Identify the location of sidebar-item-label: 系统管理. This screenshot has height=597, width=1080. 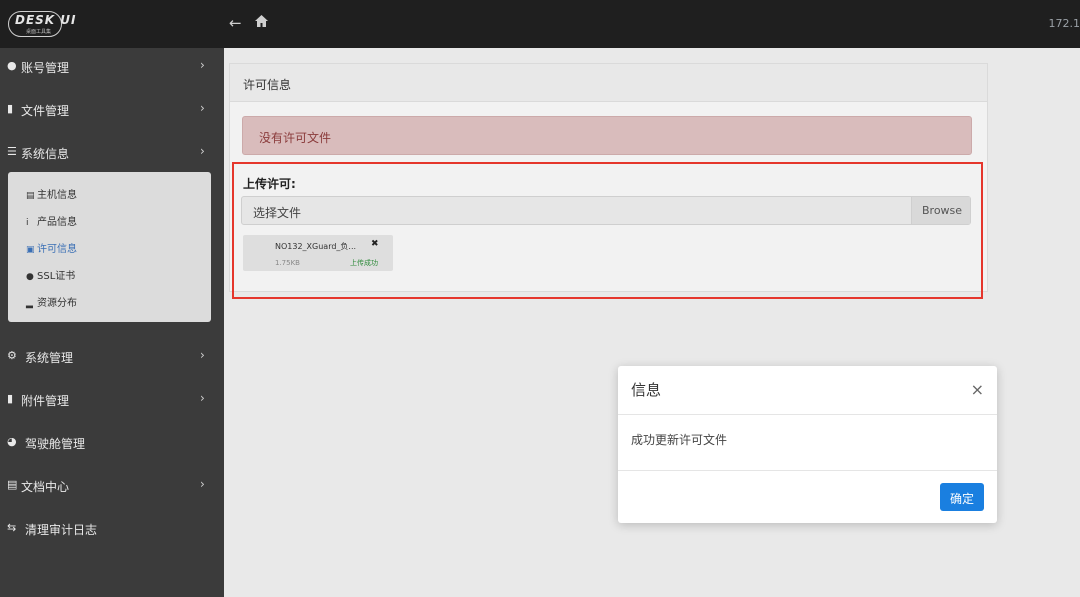
(49, 358).